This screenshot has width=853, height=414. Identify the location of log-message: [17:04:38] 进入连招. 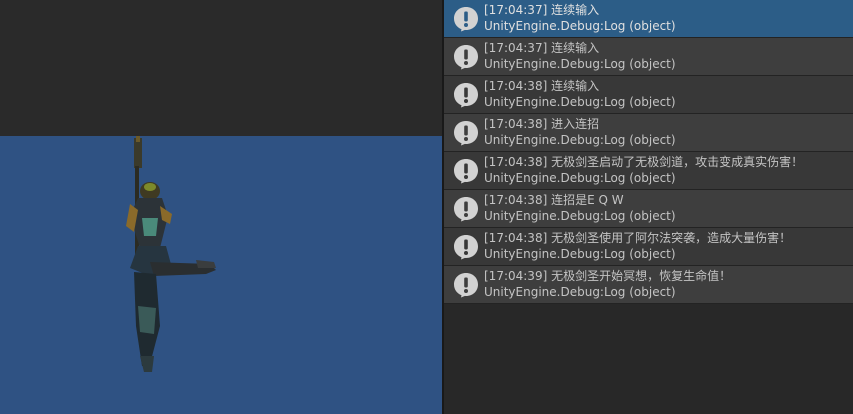
(542, 124).